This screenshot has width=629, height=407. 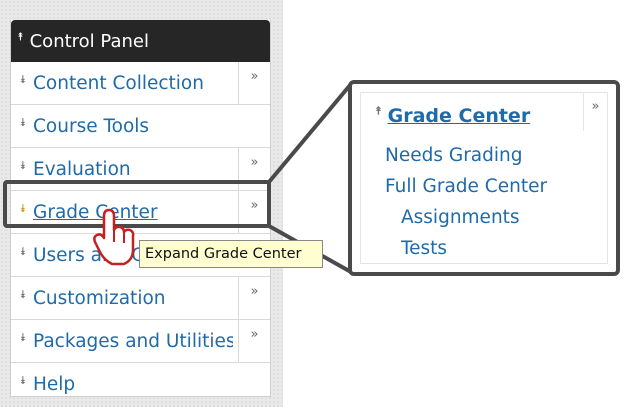 I want to click on callout-title: ⯭ Grade Center, so click(x=453, y=115).